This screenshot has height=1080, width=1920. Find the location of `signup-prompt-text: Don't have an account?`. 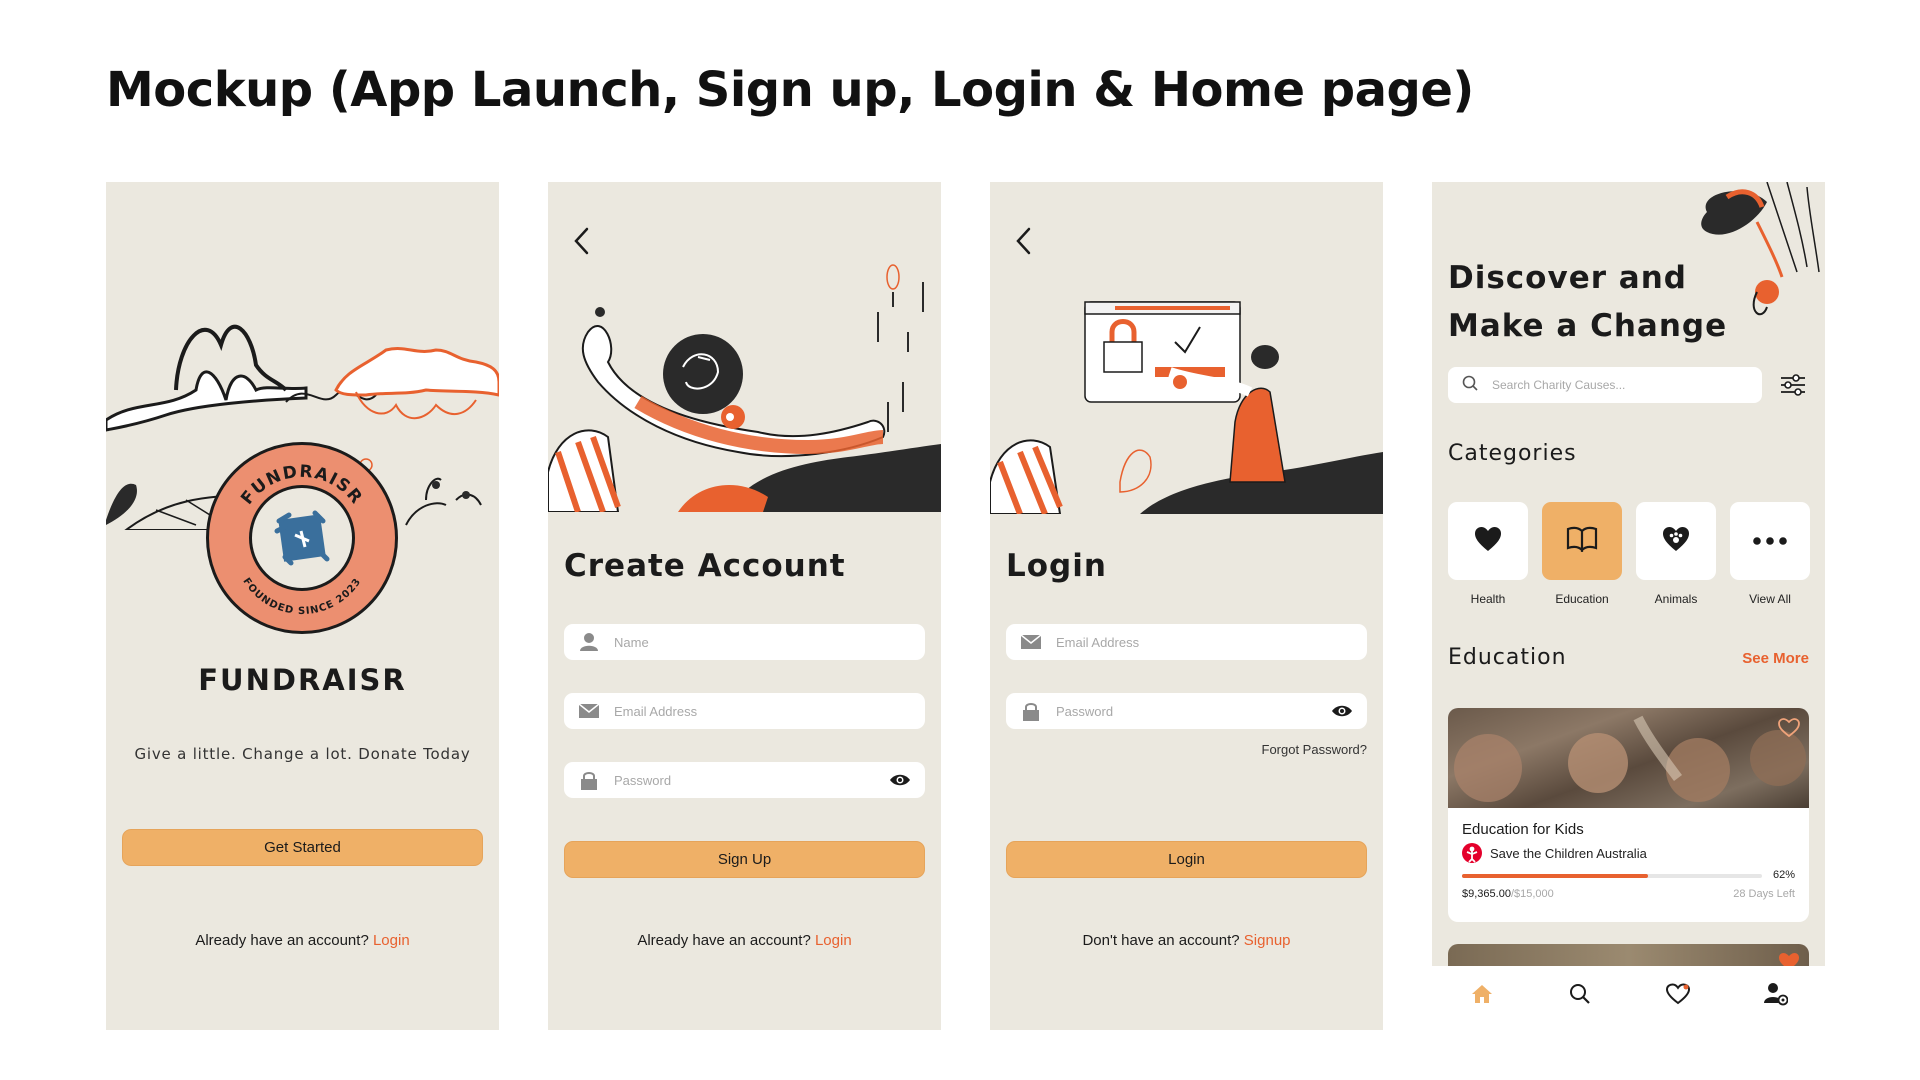

signup-prompt-text: Don't have an account? is located at coordinates (1161, 940).